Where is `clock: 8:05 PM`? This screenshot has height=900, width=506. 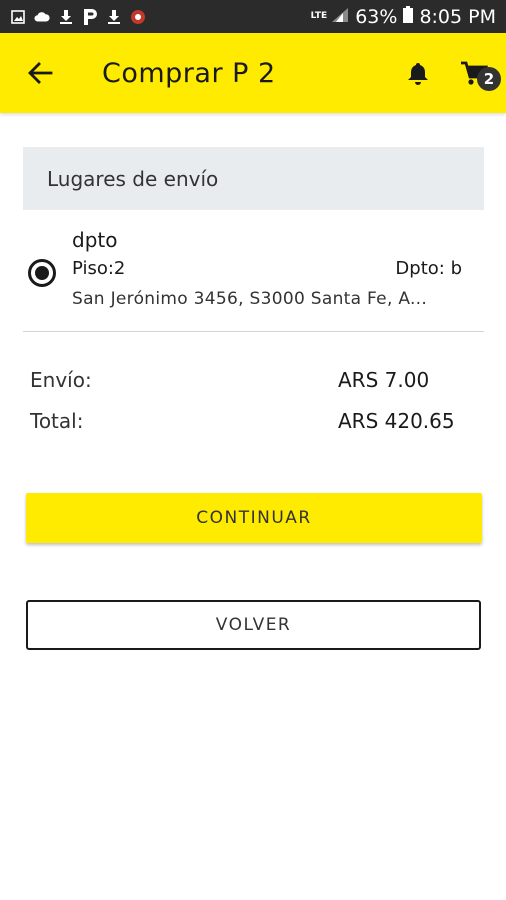
clock: 8:05 PM is located at coordinates (457, 16).